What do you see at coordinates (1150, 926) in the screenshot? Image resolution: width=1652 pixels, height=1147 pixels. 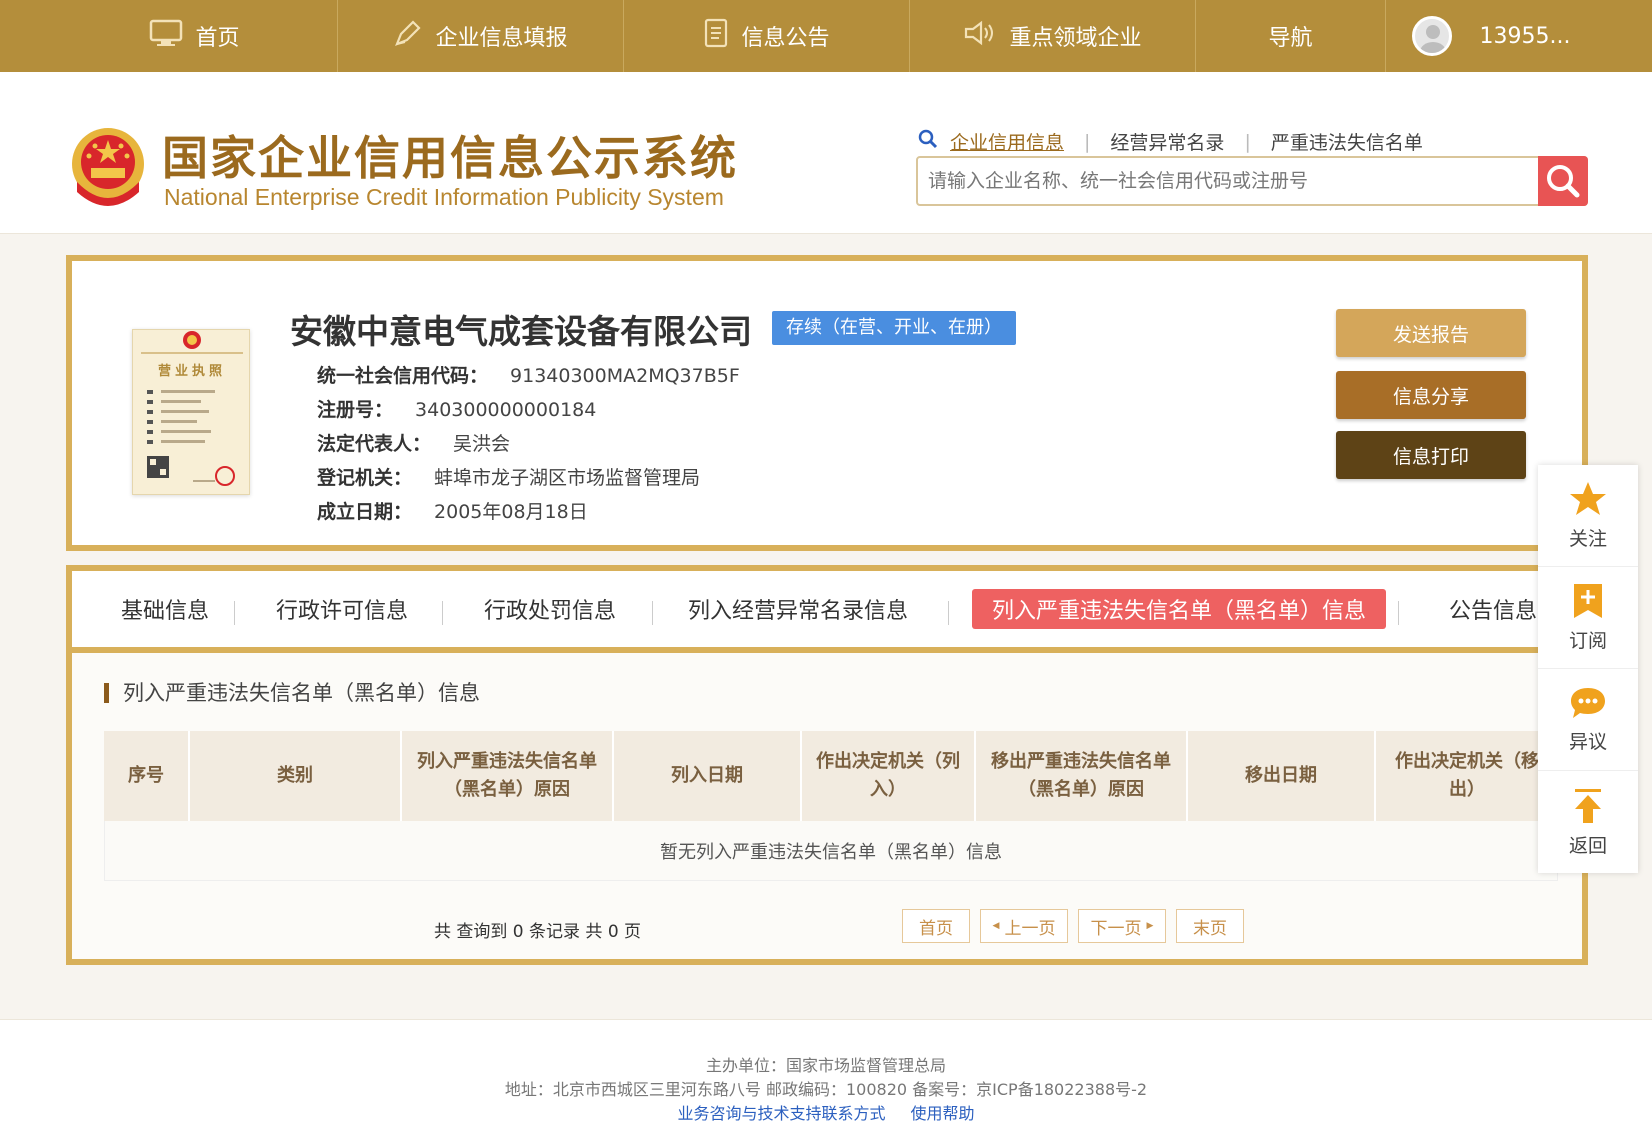 I see `caret-right-icon: ▶` at bounding box center [1150, 926].